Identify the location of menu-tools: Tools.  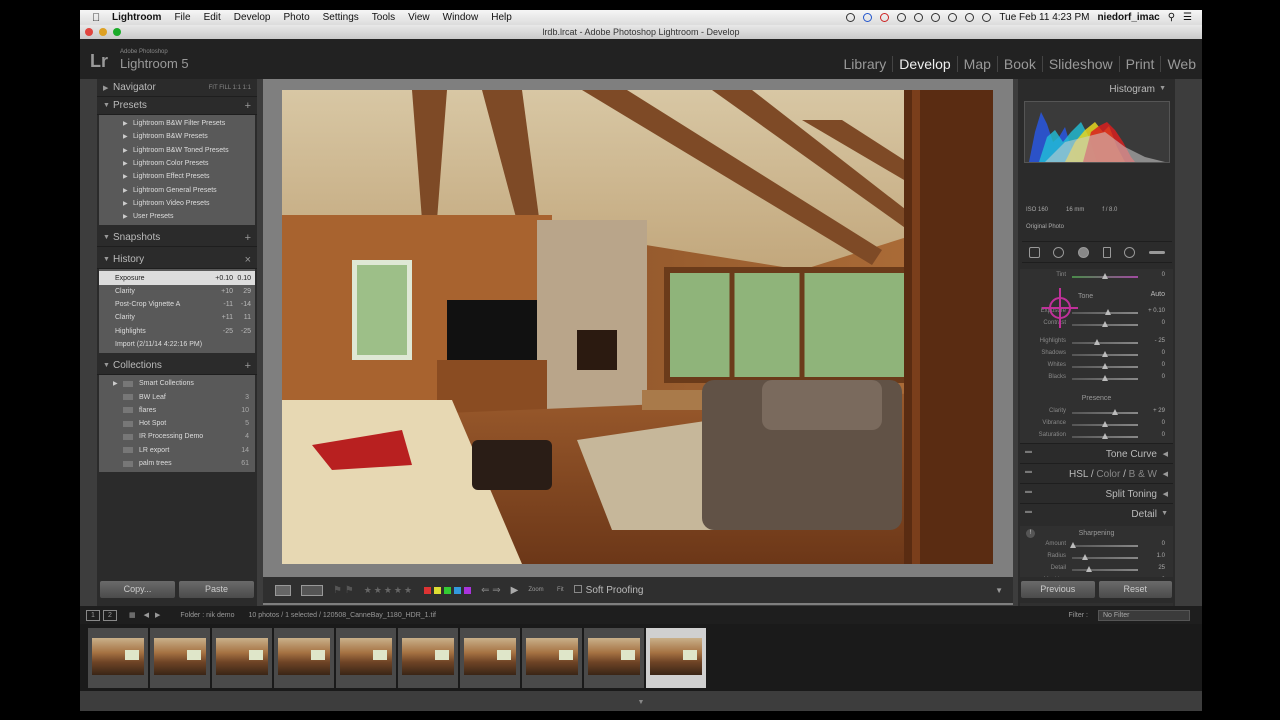
(383, 17).